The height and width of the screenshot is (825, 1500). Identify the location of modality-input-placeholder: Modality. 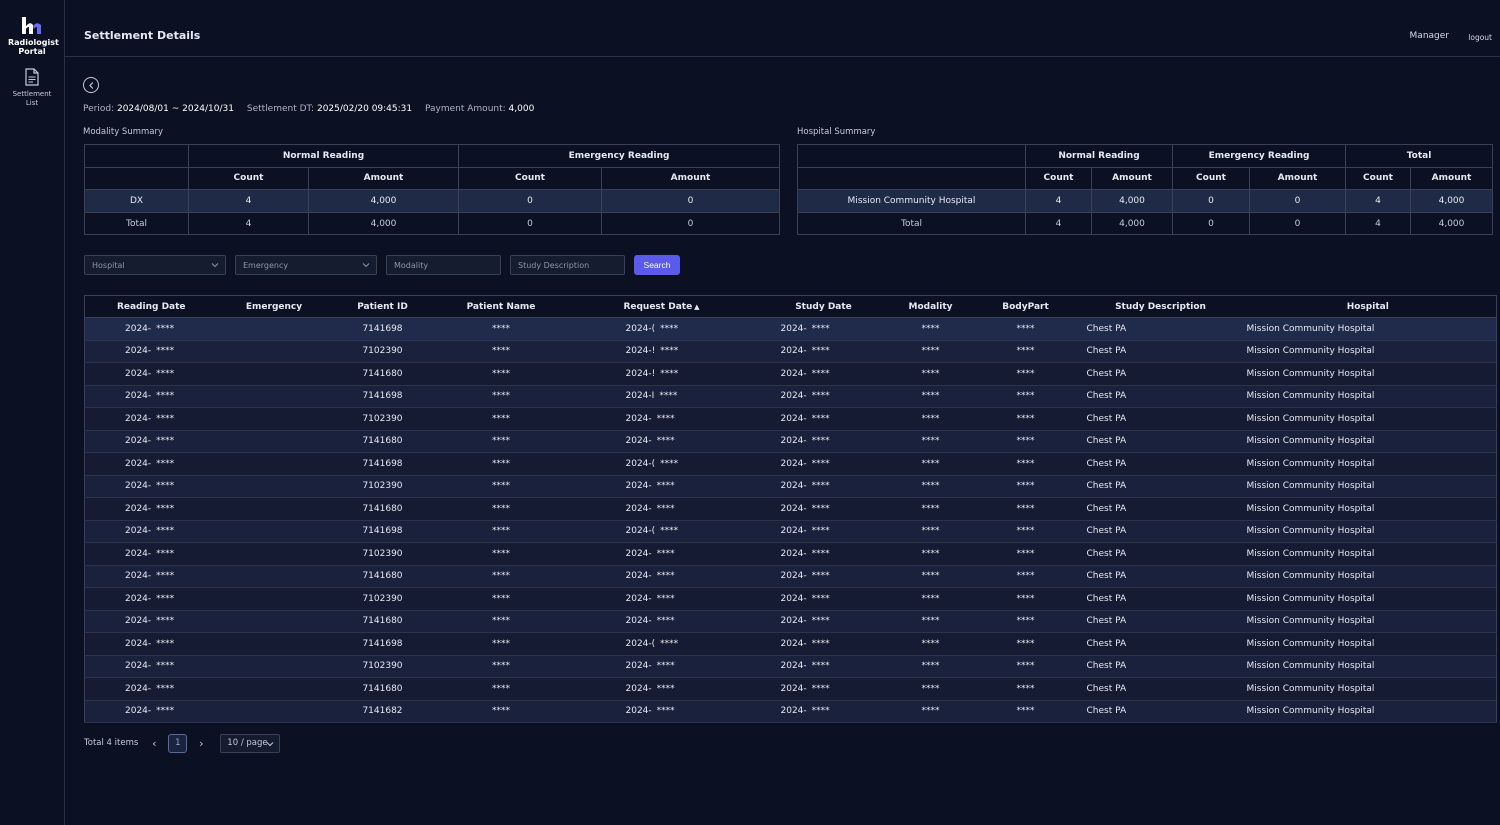
(411, 265).